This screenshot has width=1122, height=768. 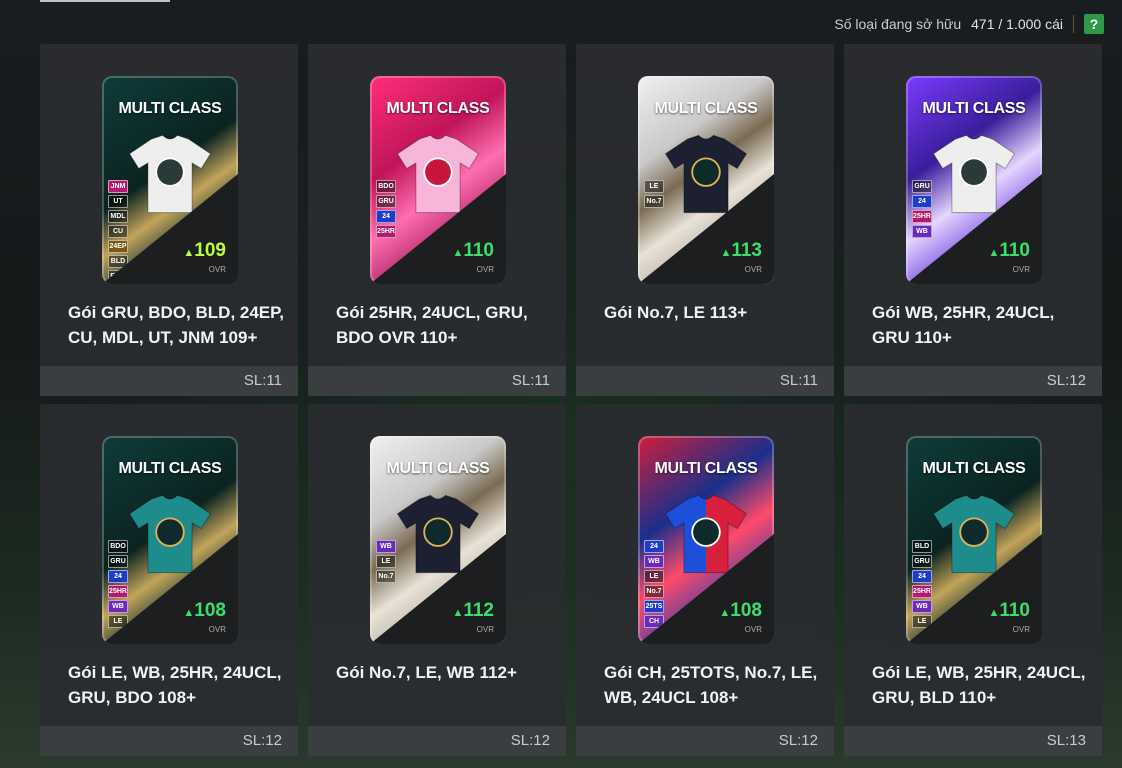 I want to click on position-labels: GRU 24 25HR WB, so click(x=922, y=209).